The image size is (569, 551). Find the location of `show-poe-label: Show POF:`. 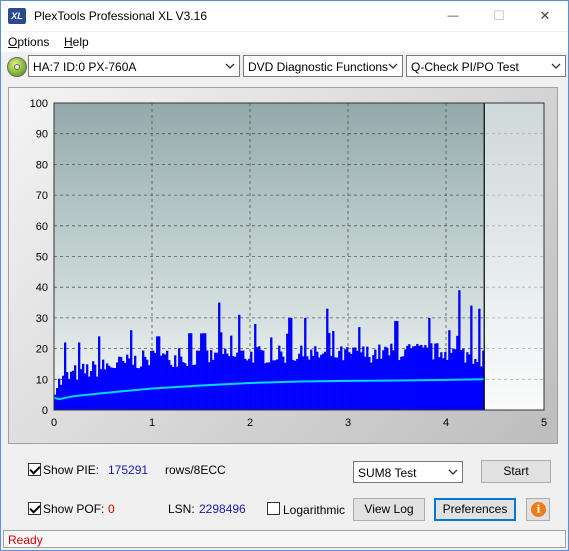

show-poe-label: Show POF: is located at coordinates (74, 509).